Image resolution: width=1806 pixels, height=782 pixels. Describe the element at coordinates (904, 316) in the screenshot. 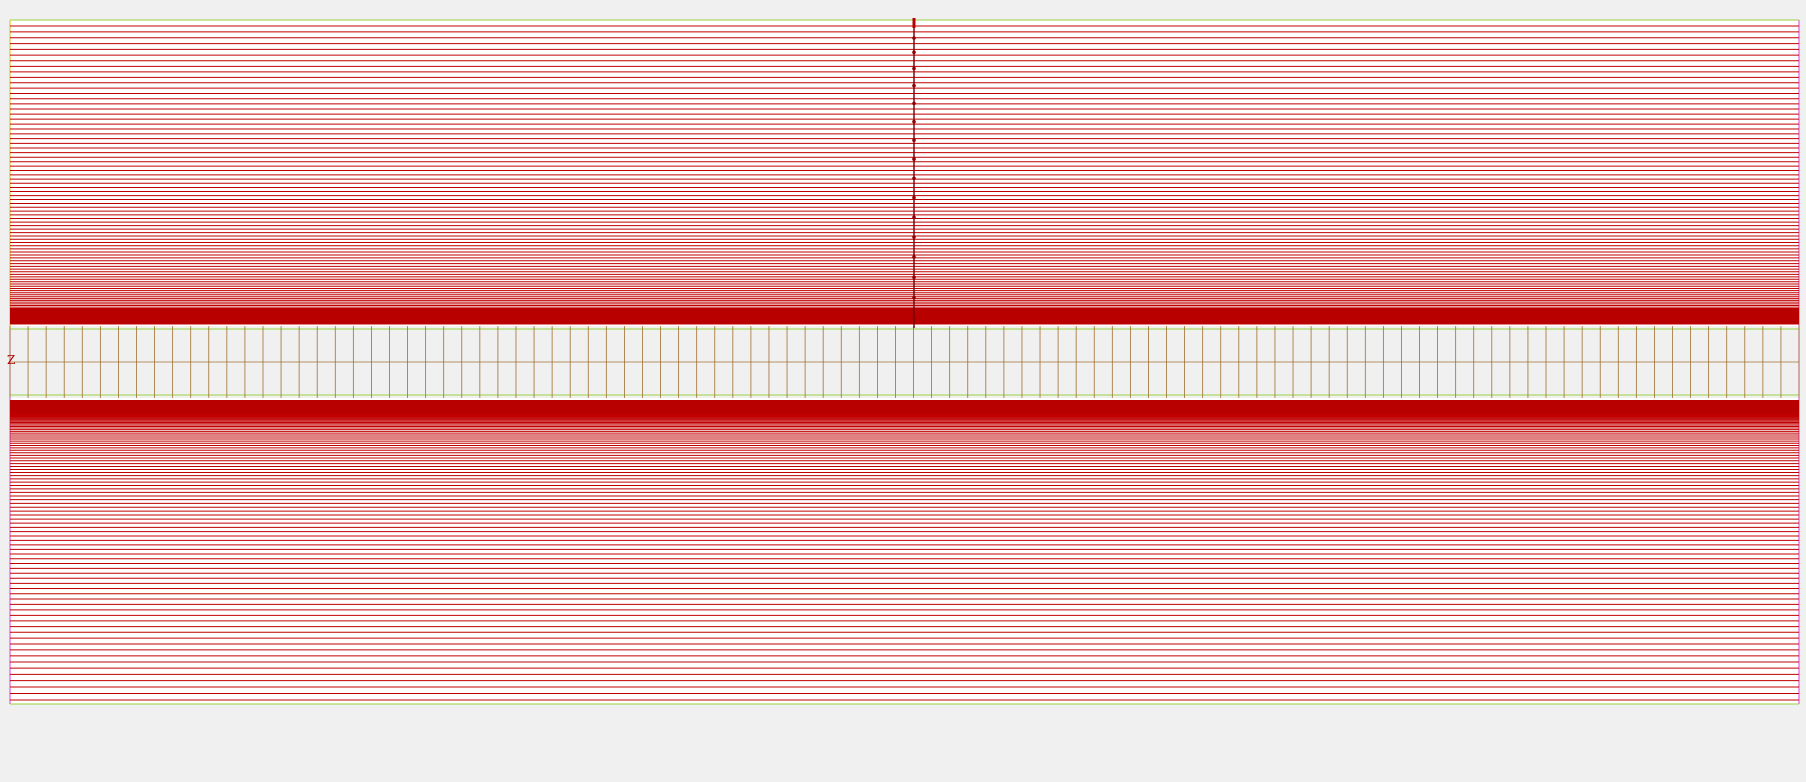

I see `upper-band-solid` at that location.